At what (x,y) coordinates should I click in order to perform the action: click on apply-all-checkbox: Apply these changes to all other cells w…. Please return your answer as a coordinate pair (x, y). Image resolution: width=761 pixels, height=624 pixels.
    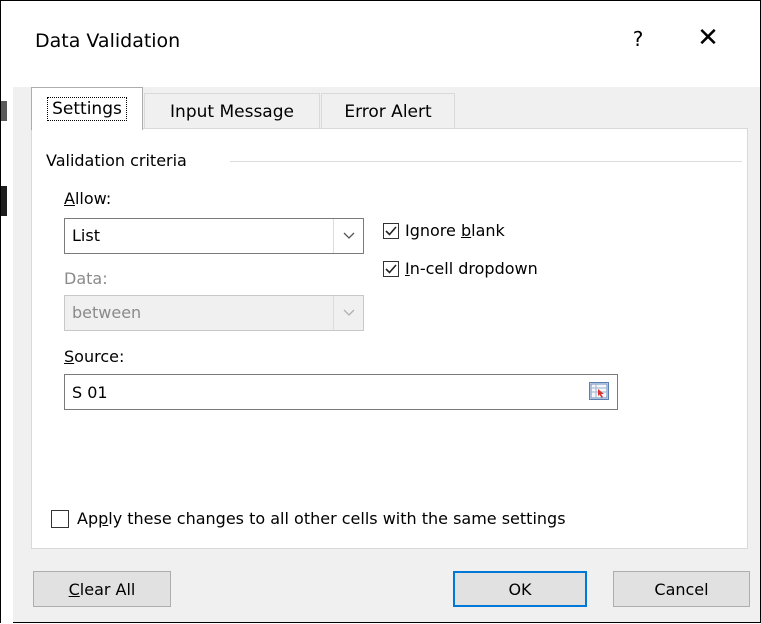
    Looking at the image, I should click on (308, 518).